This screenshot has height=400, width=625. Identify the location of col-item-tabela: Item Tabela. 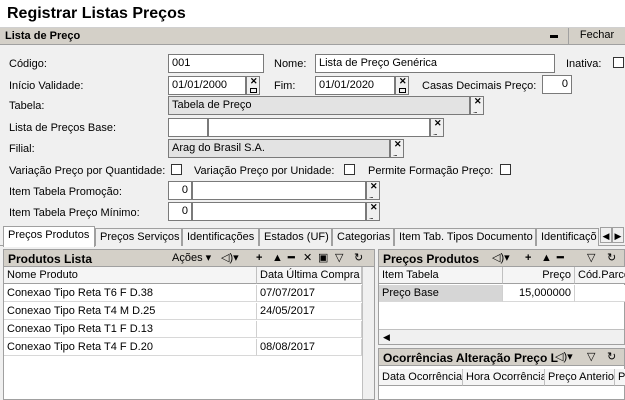
(441, 275).